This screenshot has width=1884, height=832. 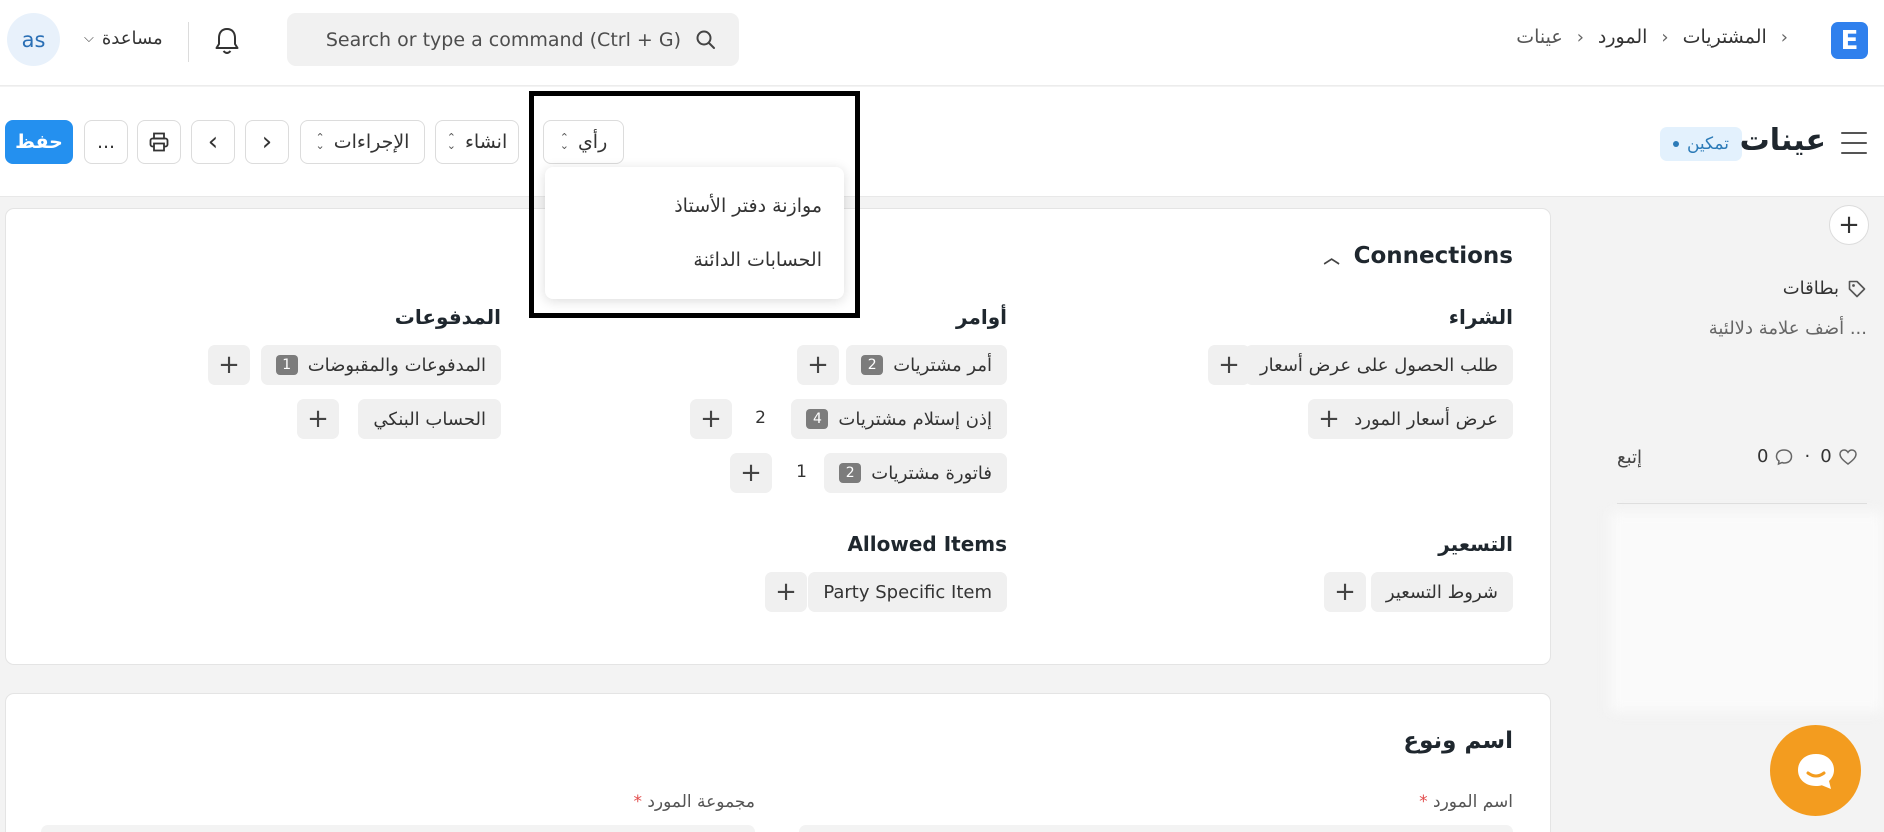 I want to click on link-label: شروط التسعير, so click(x=1441, y=592).